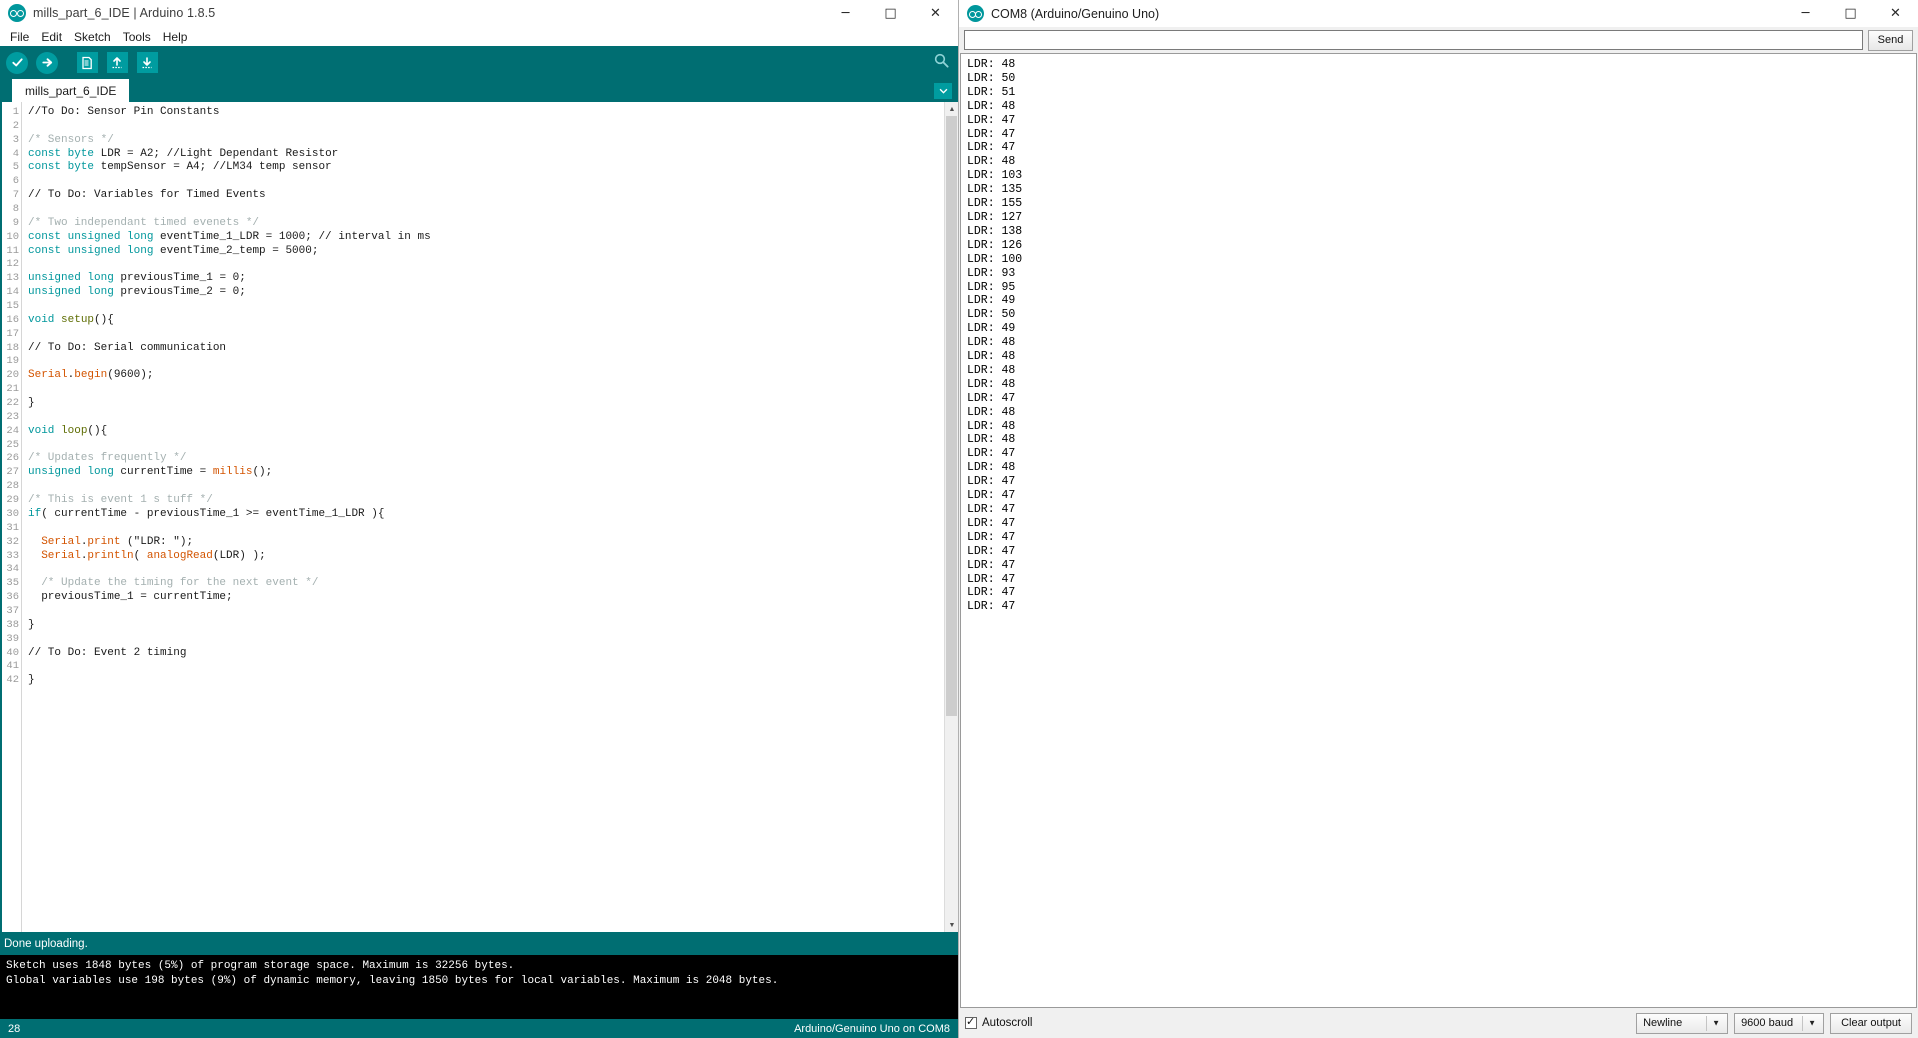 This screenshot has width=1918, height=1038. I want to click on line-number: 23, so click(12, 416).